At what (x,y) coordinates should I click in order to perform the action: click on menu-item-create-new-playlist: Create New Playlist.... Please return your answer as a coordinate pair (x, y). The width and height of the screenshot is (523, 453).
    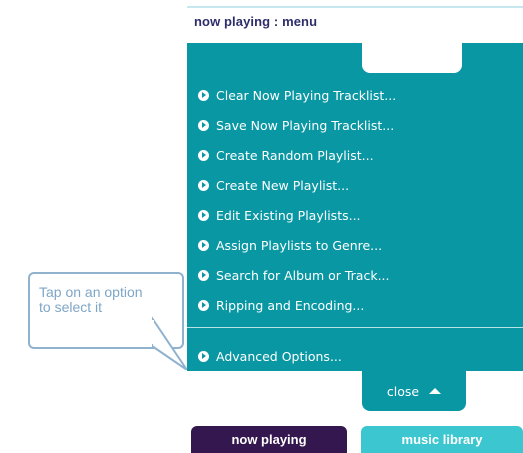
    Looking at the image, I should click on (355, 185).